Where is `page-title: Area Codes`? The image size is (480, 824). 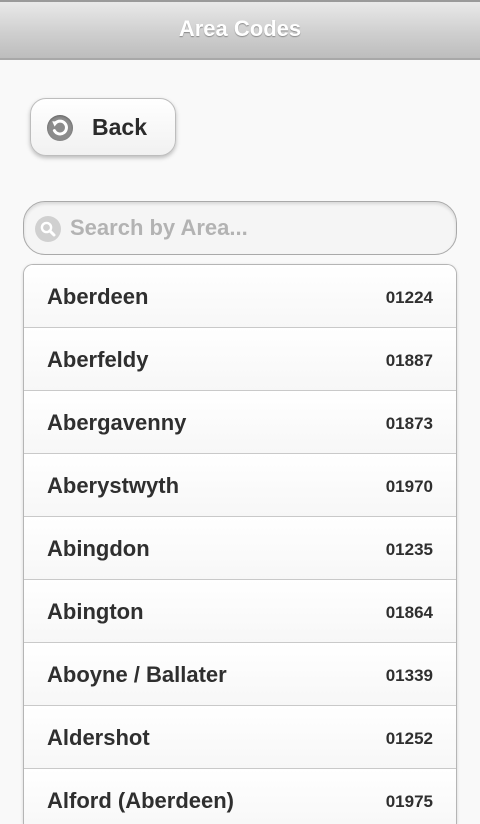
page-title: Area Codes is located at coordinates (240, 28).